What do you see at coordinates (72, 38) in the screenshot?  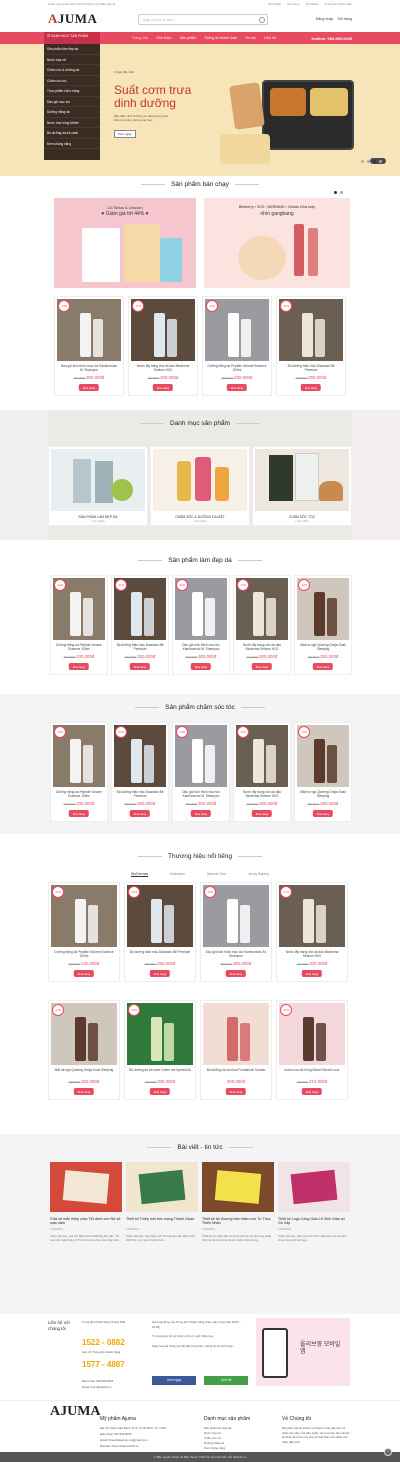 I see `category-menu-toggle: ☰ DANH MỤC SẢN PHẨM` at bounding box center [72, 38].